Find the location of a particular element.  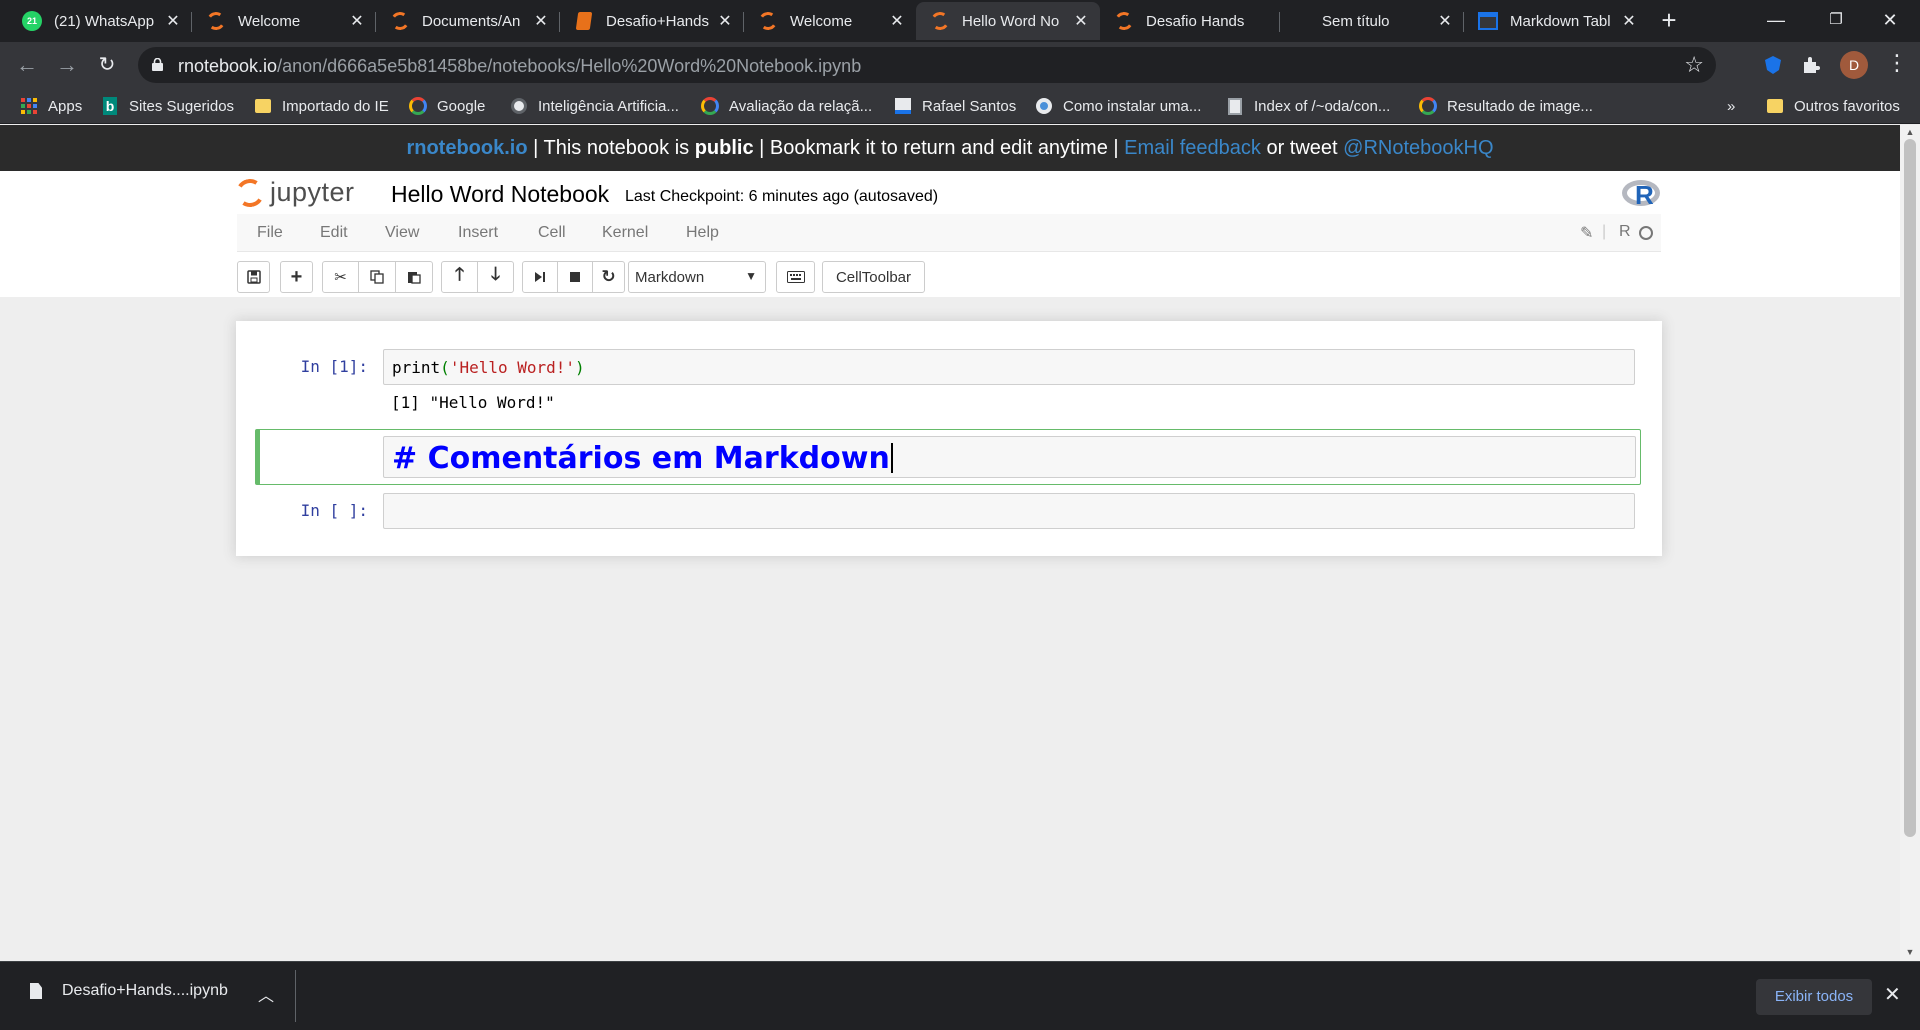

text-cursor is located at coordinates (891, 458).